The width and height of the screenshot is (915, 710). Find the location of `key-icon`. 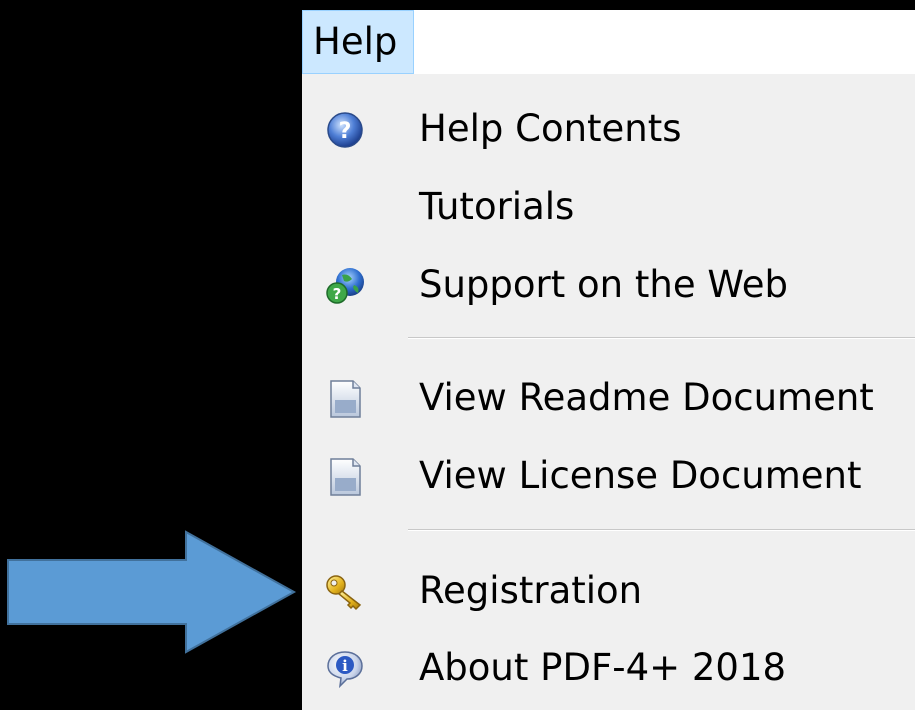

key-icon is located at coordinates (344, 593).